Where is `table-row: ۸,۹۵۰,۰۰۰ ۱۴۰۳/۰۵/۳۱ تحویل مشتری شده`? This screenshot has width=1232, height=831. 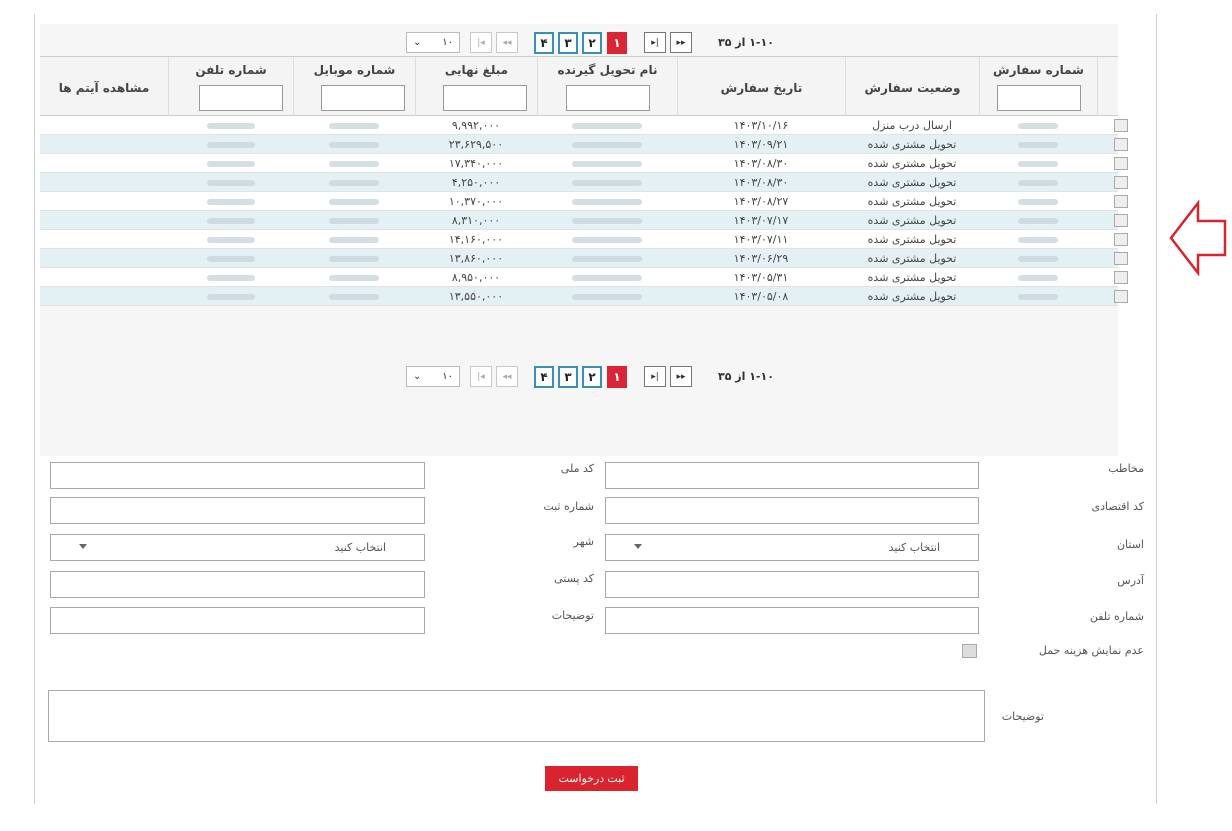
table-row: ۸,۹۵۰,۰۰۰ ۱۴۰۳/۰۵/۳۱ تحویل مشتری شده is located at coordinates (584, 277).